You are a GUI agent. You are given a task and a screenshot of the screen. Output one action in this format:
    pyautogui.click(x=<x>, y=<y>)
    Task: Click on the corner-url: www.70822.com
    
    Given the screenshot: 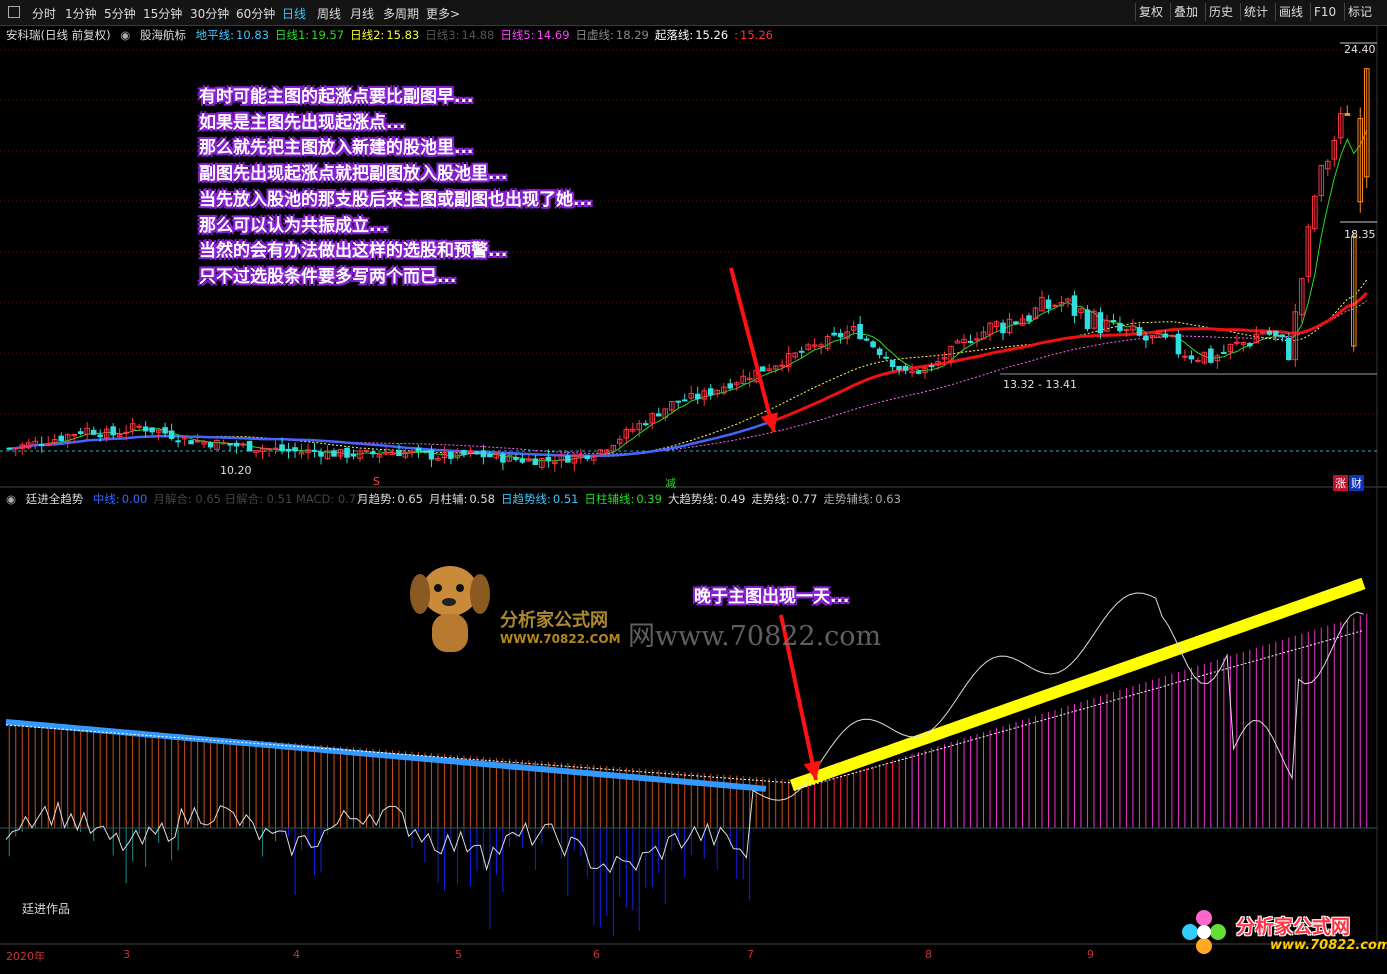 What is the action you would take?
    pyautogui.click(x=1328, y=945)
    